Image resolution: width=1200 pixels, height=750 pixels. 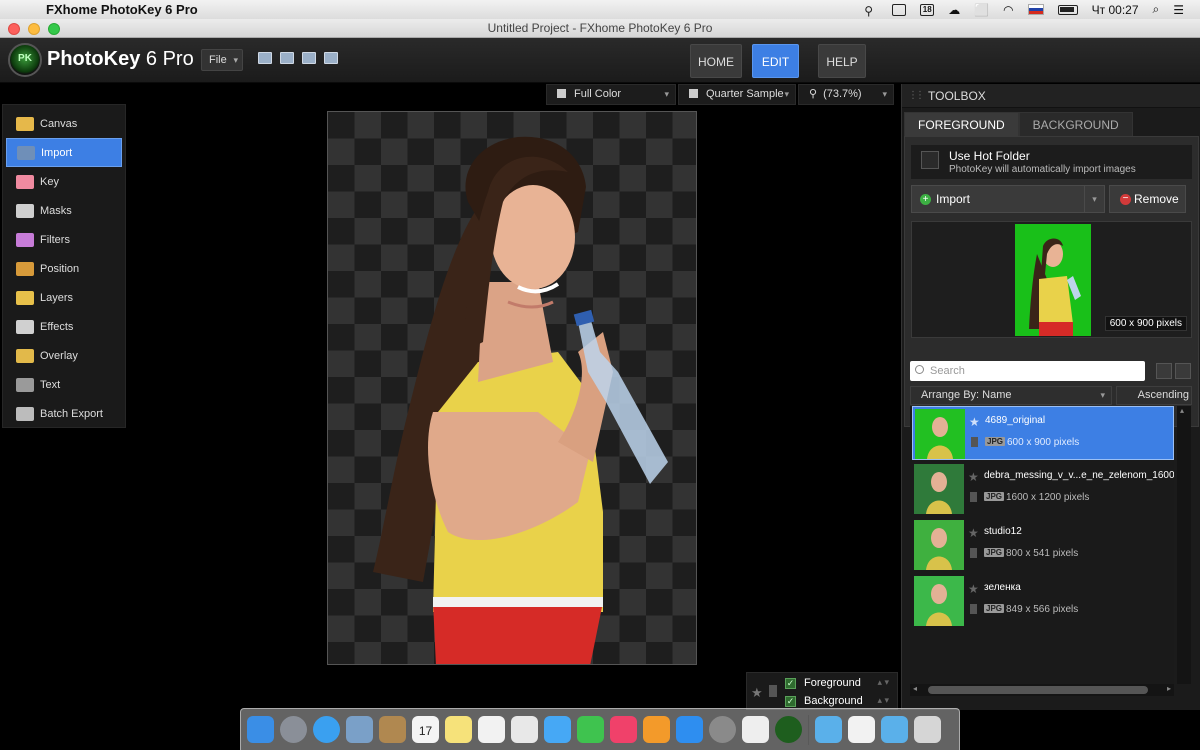 What do you see at coordinates (1042, 609) in the screenshot?
I see `file-dimensions: 849 x 566 pixels` at bounding box center [1042, 609].